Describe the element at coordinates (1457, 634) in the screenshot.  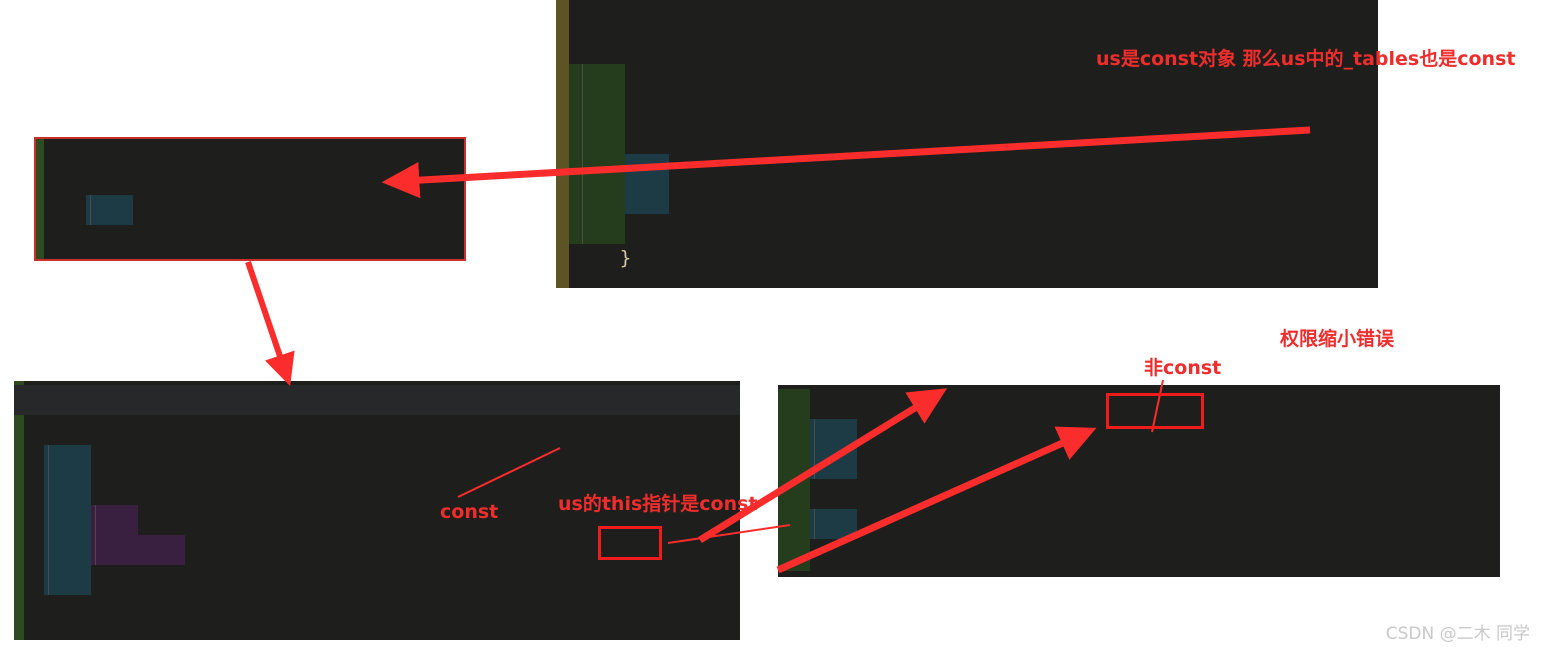
I see `csdn-watermark: CSDN @二木 同学` at that location.